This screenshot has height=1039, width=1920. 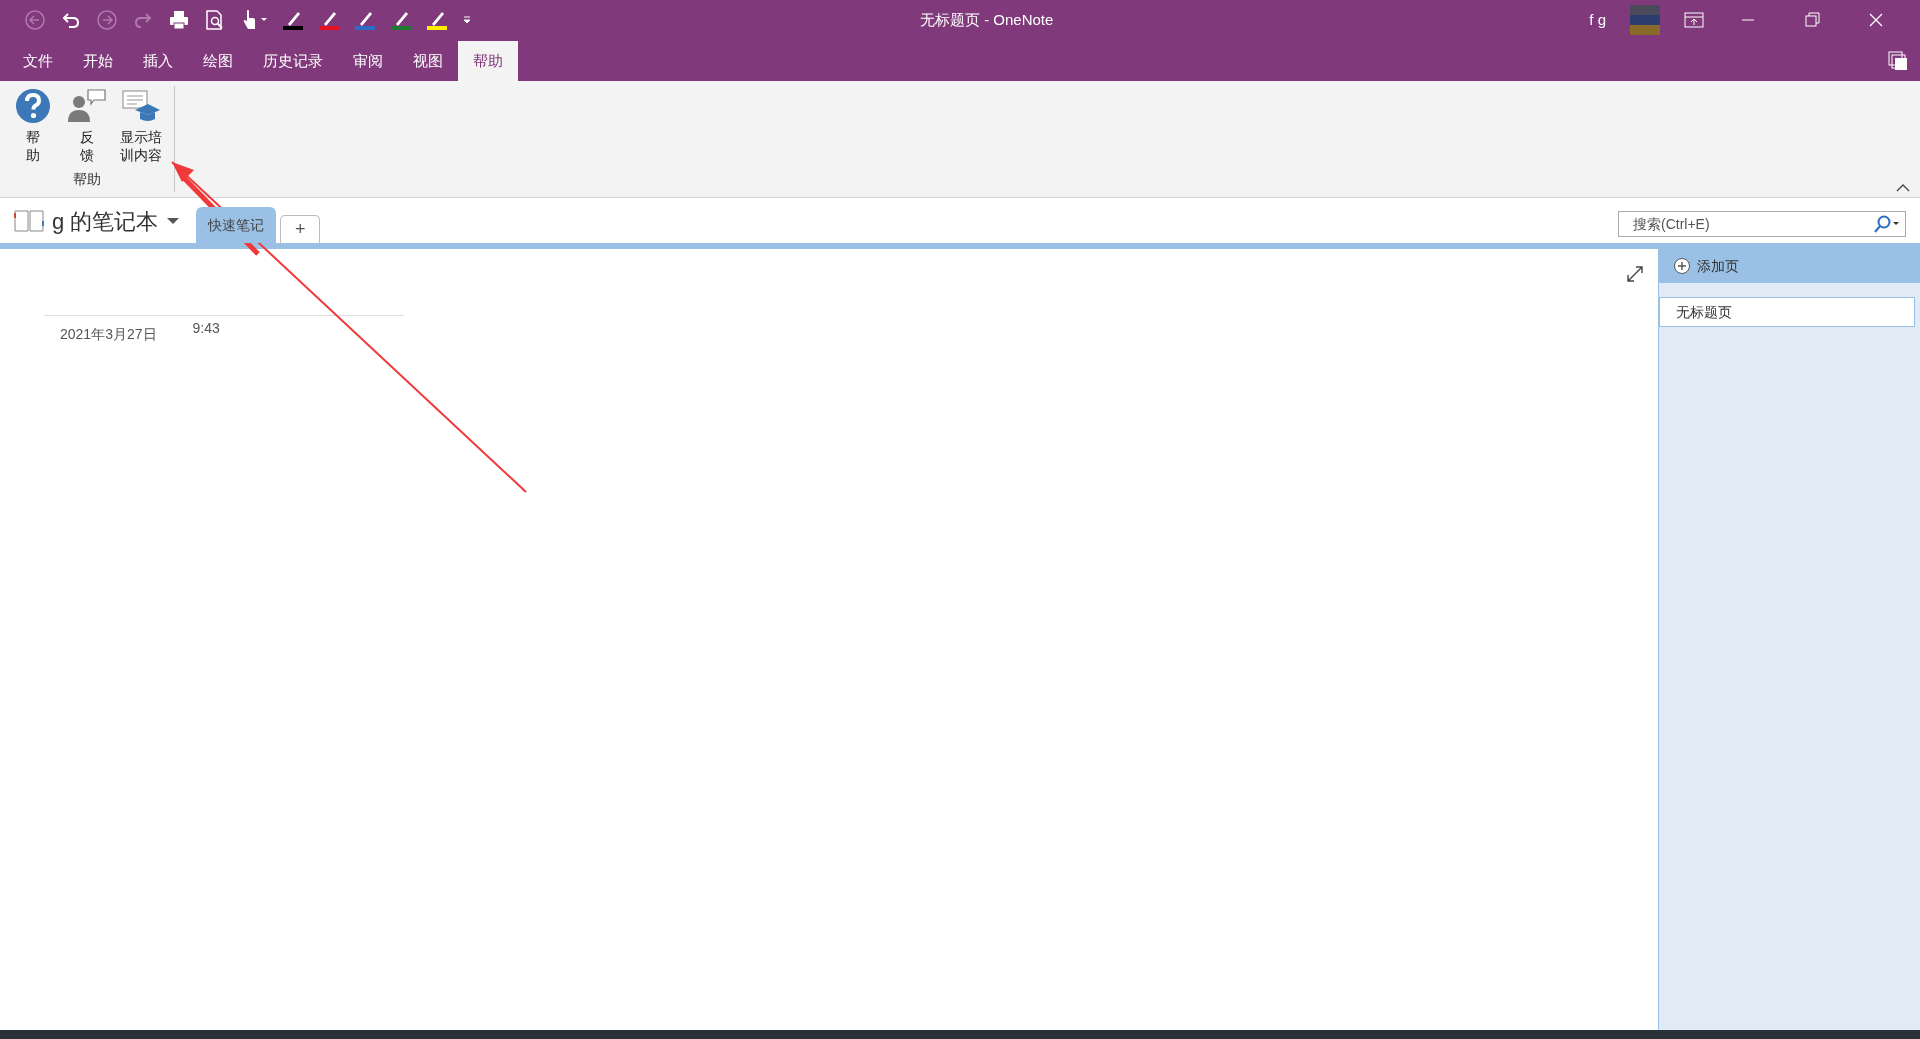 I want to click on section-tab: 快速笔记, so click(x=236, y=225).